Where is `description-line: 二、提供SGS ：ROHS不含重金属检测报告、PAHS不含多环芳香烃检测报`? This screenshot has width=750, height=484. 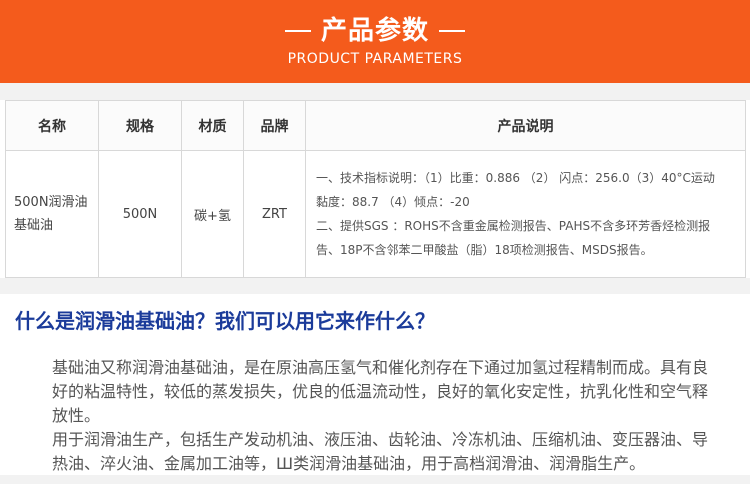
description-line: 二、提供SGS ：ROHS不含重金属检测报告、PAHS不含多环芳香烃检测报 is located at coordinates (513, 226).